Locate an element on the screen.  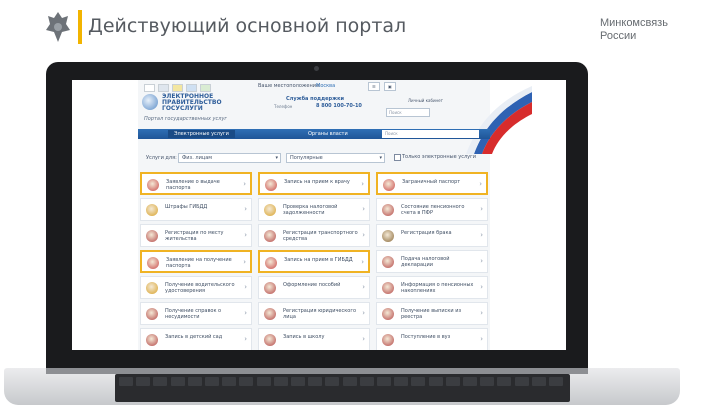
top-button-1: ☰ is located at coordinates (374, 86).